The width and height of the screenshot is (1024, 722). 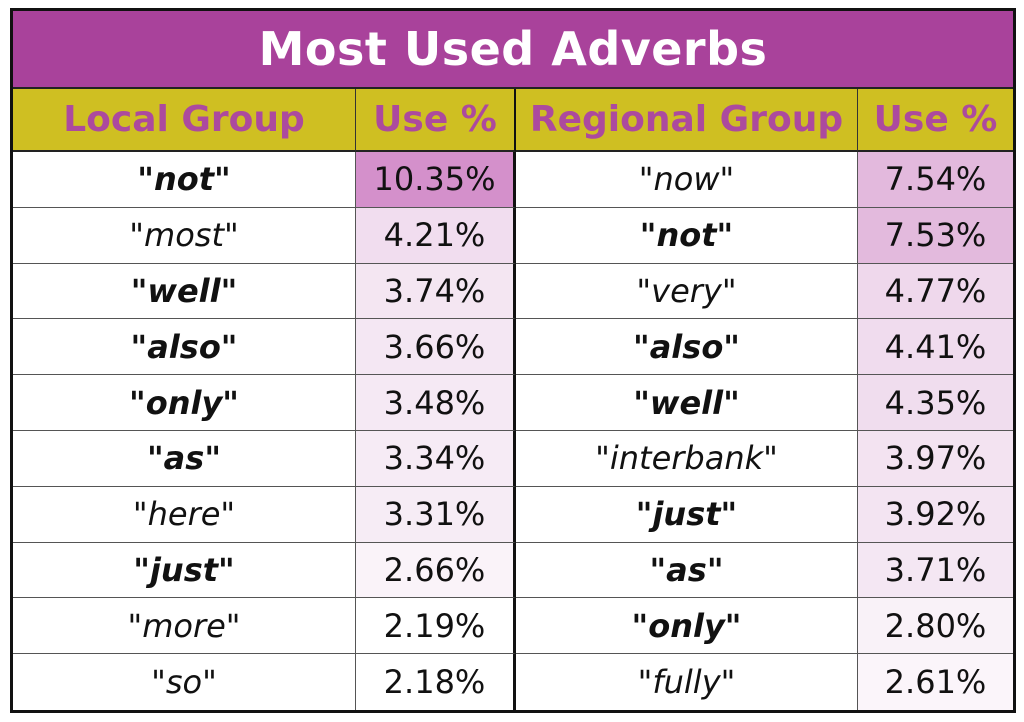 What do you see at coordinates (687, 682) in the screenshot?
I see `regional-word-cell: "fully"` at bounding box center [687, 682].